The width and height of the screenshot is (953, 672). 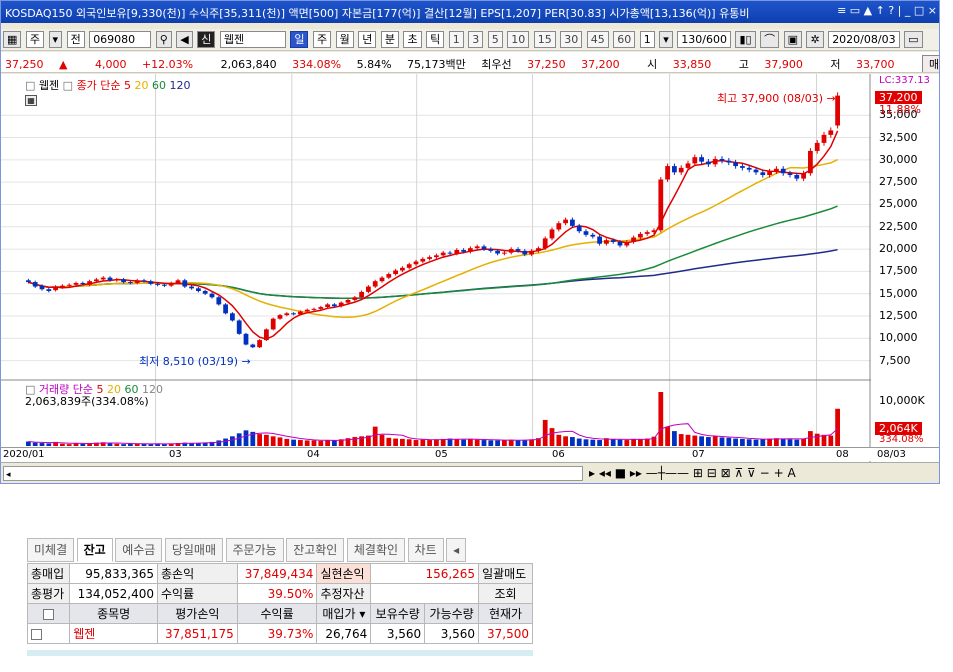 I want to click on view-select: 주, so click(x=35, y=39).